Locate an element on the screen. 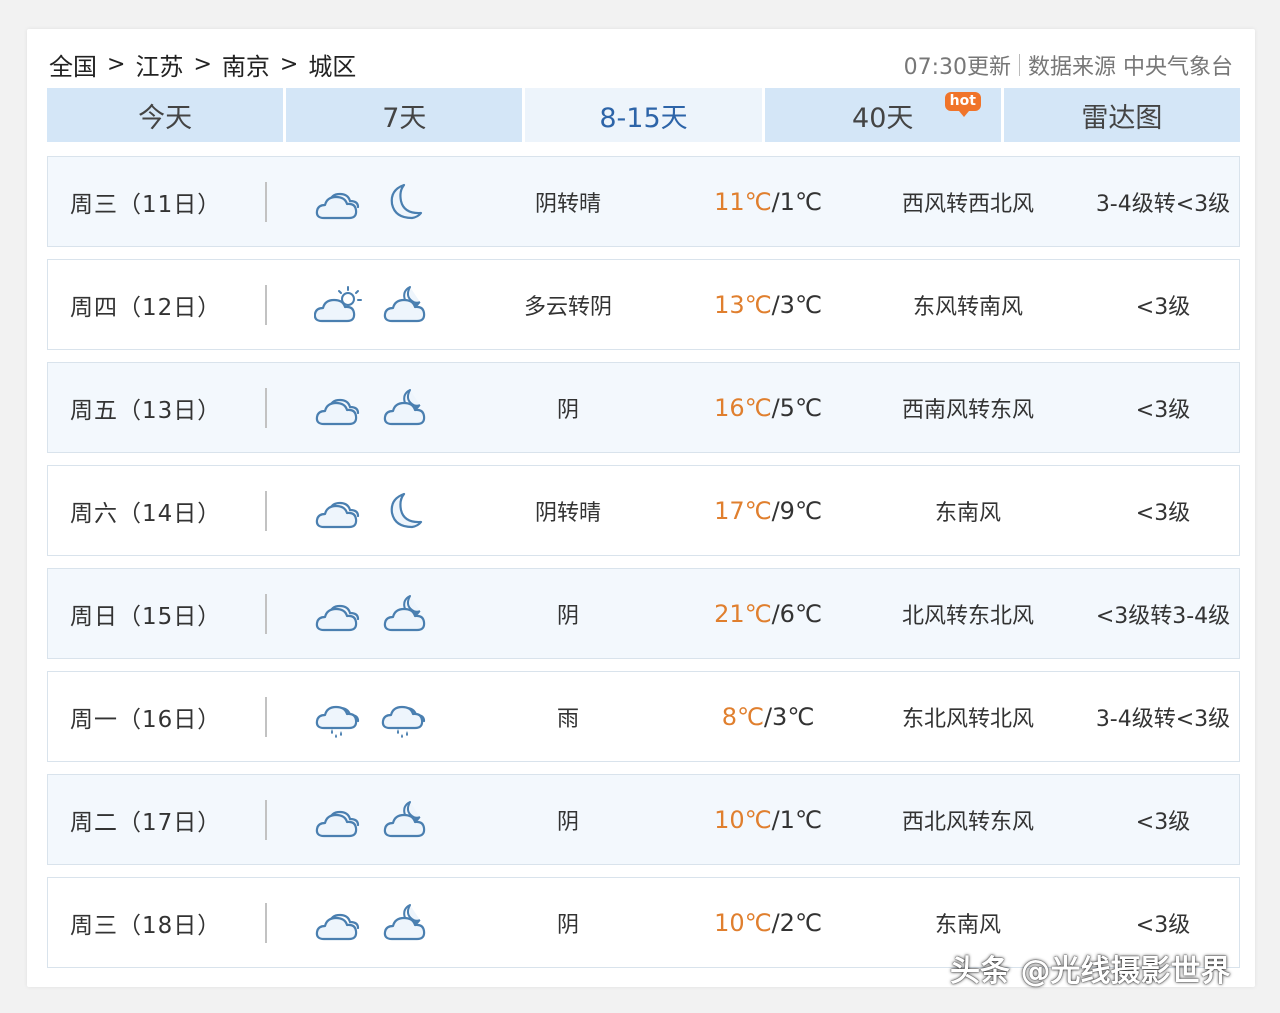 This screenshot has width=1280, height=1013. wind-direction: 东风转南风 is located at coordinates (967, 307).